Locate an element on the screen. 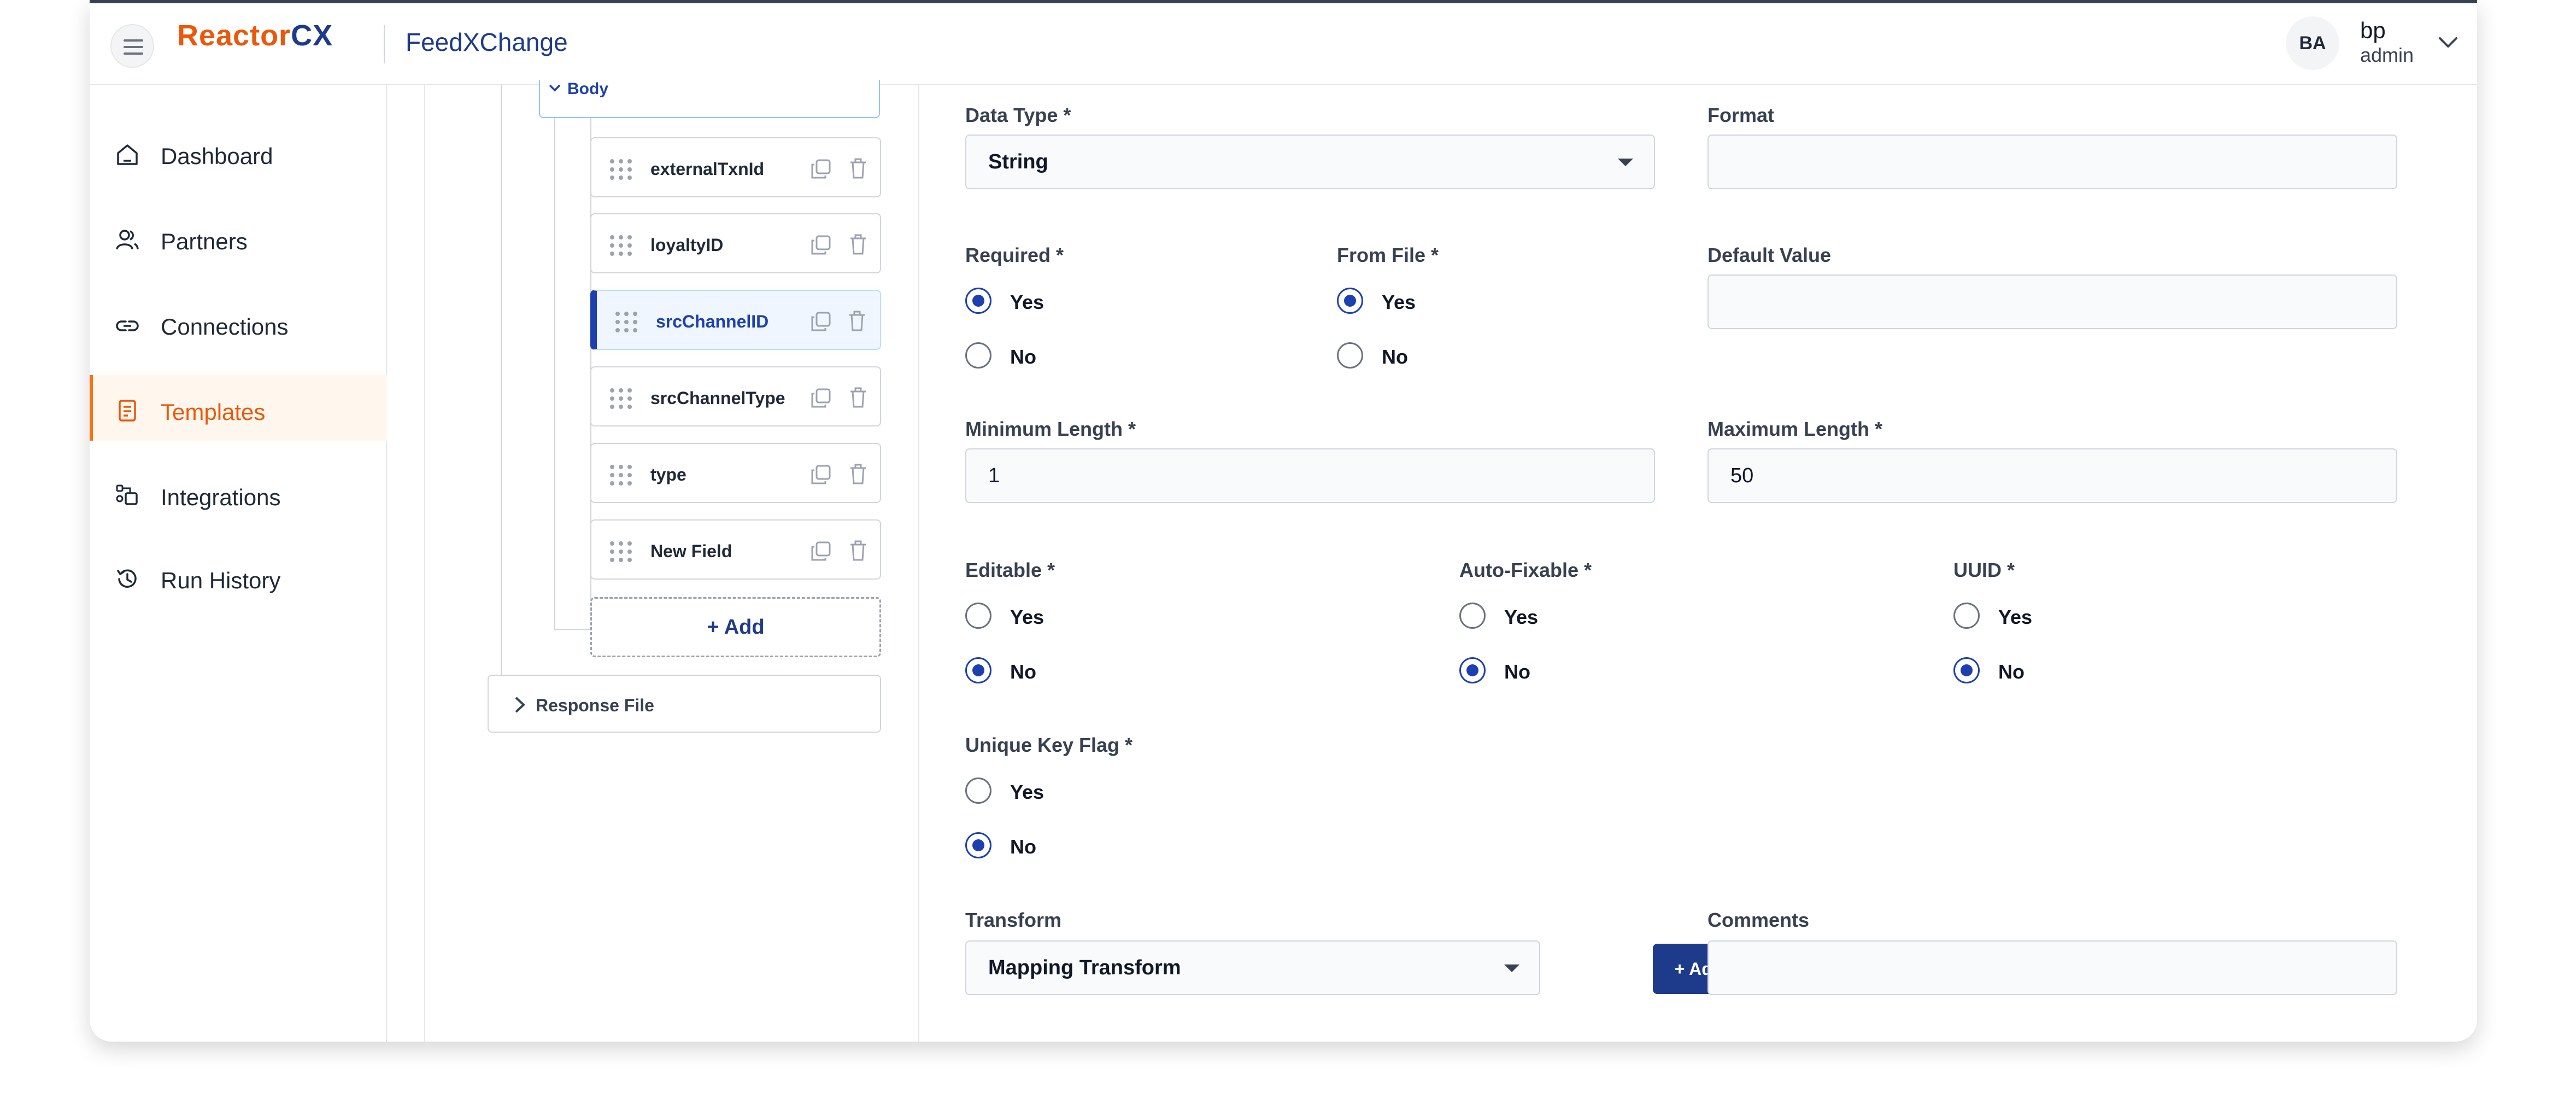  field-label: externalTxnId is located at coordinates (707, 169).